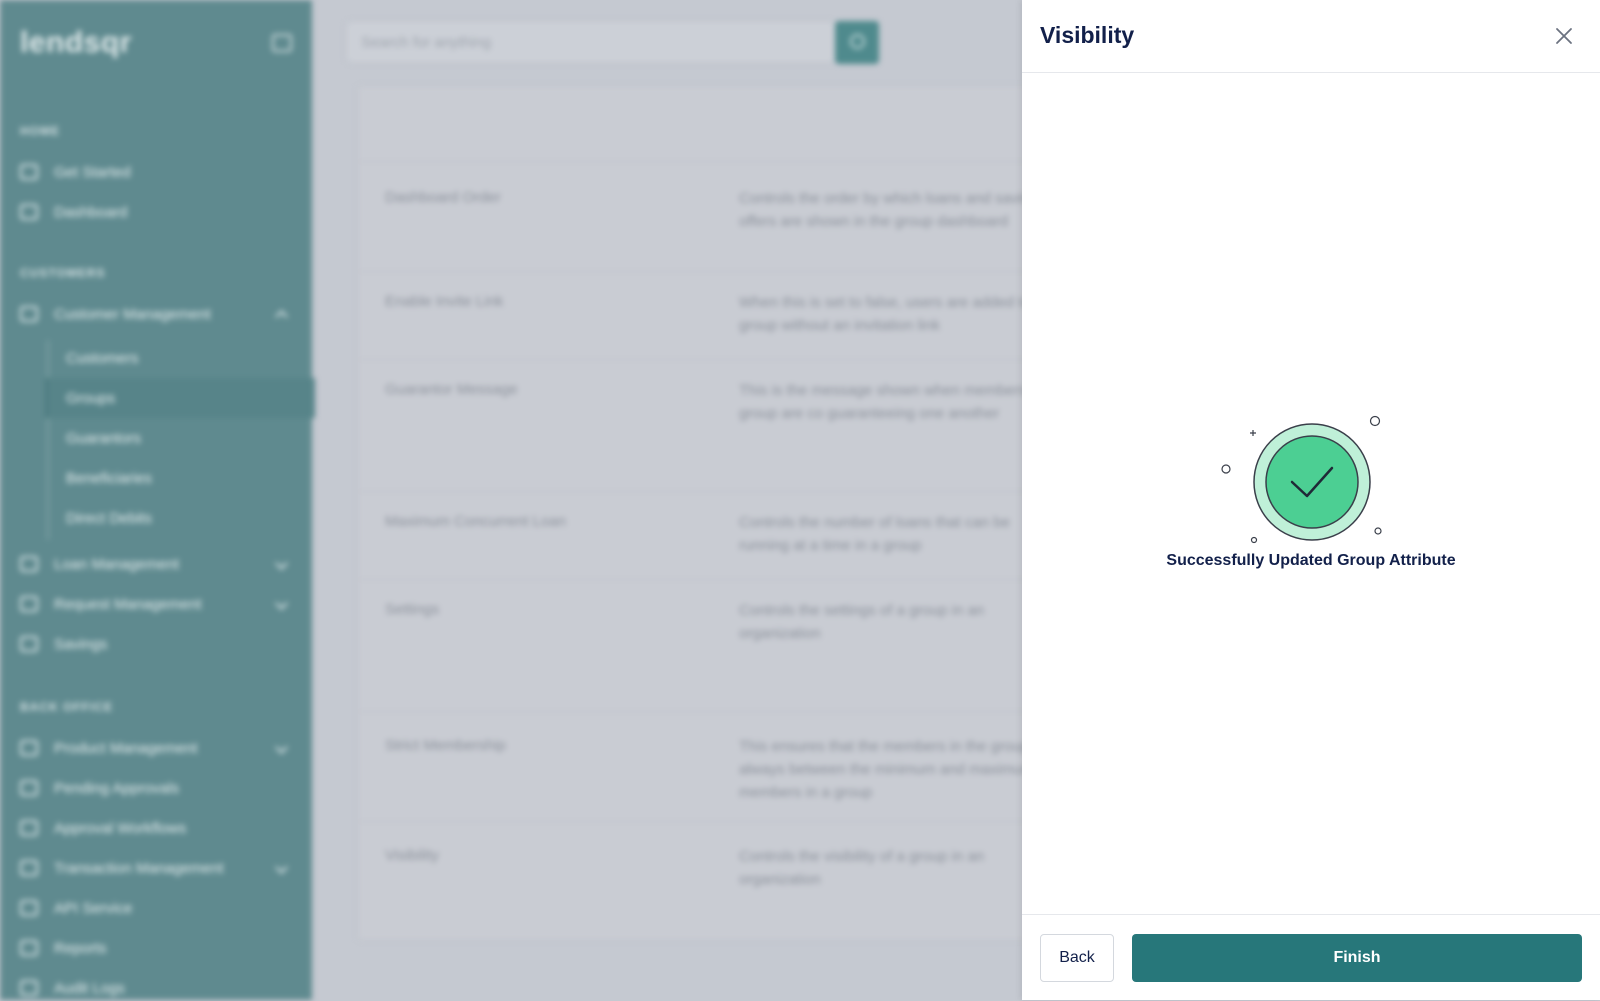 This screenshot has height=1001, width=1600. What do you see at coordinates (66, 707) in the screenshot?
I see `section-label-back-office: BACK OFFICE` at bounding box center [66, 707].